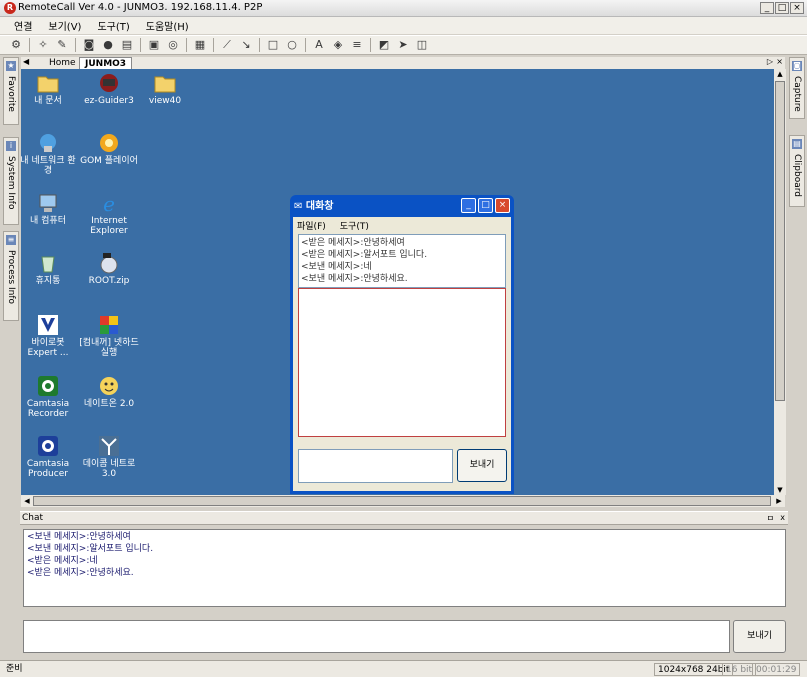  What do you see at coordinates (48, 281) in the screenshot?
I see `desktop-icon-label: 휴지통` at bounding box center [48, 281].